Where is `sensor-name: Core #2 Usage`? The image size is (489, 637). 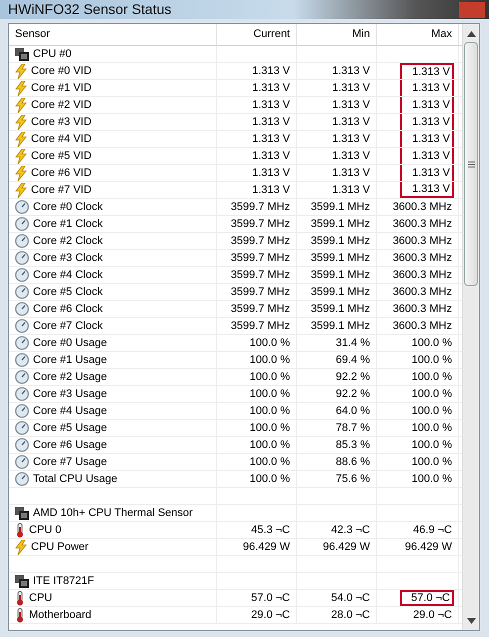 sensor-name: Core #2 Usage is located at coordinates (70, 377).